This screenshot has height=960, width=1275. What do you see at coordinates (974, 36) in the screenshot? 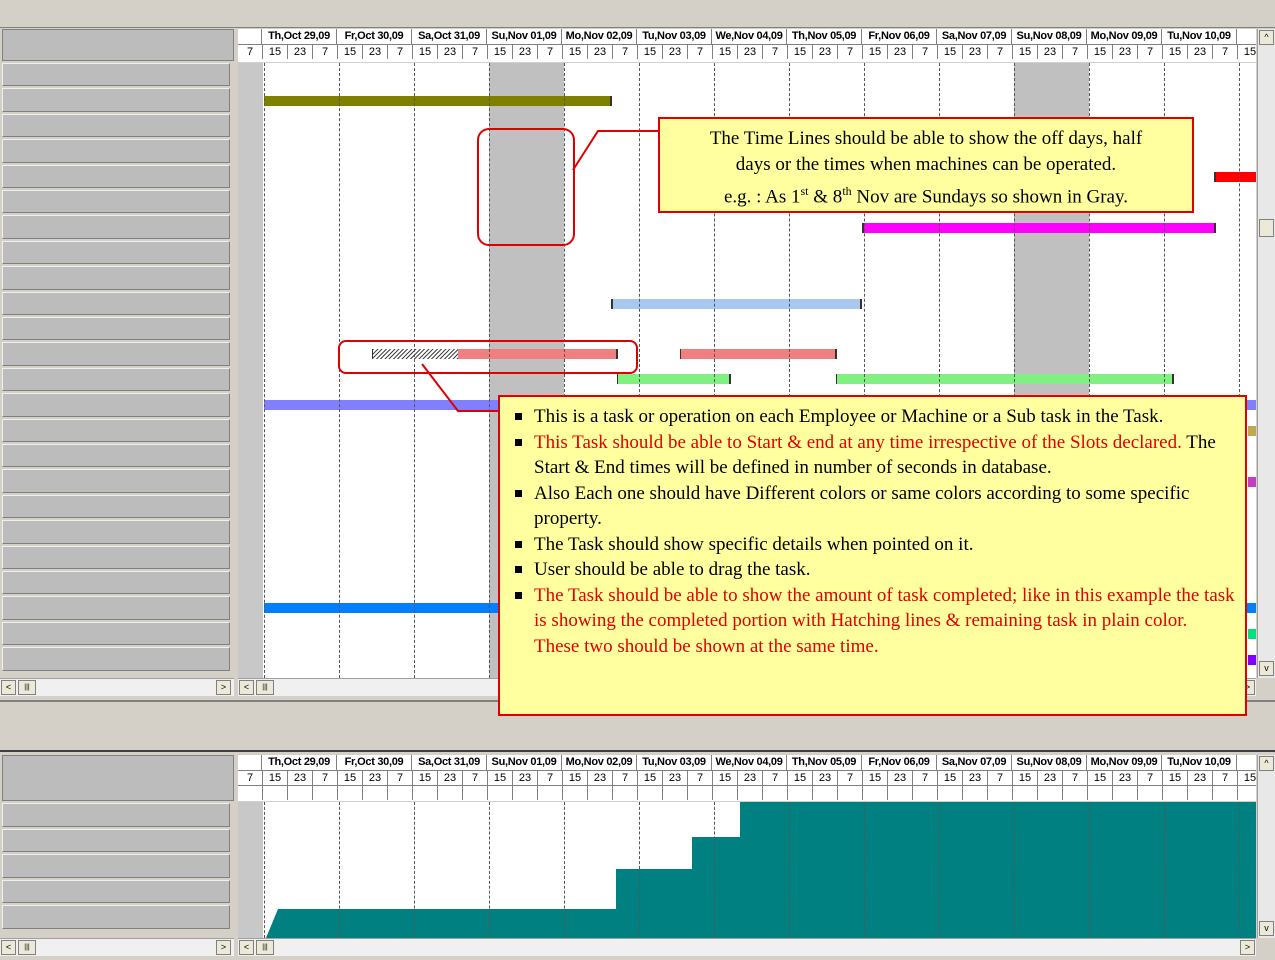
I see `timeline-day-label: Sa,Nov 07,09` at bounding box center [974, 36].